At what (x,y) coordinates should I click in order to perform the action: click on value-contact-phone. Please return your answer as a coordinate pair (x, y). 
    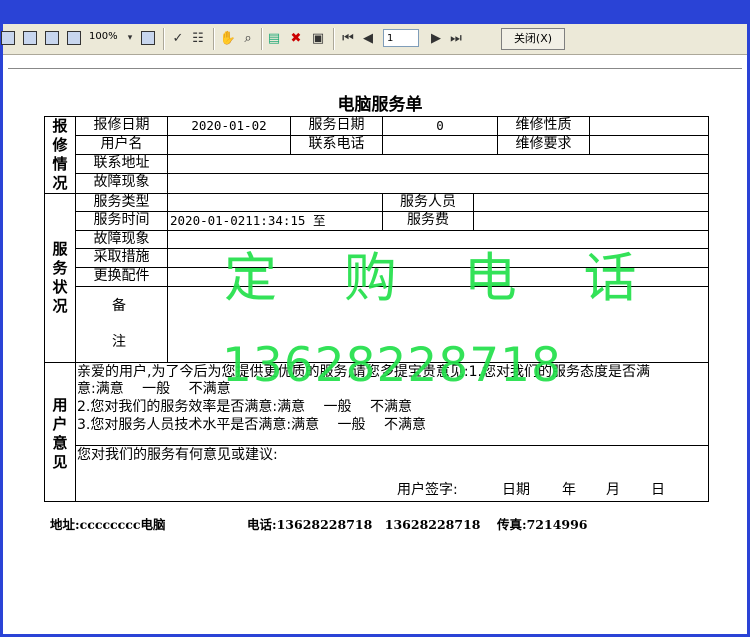
    Looking at the image, I should click on (440, 145).